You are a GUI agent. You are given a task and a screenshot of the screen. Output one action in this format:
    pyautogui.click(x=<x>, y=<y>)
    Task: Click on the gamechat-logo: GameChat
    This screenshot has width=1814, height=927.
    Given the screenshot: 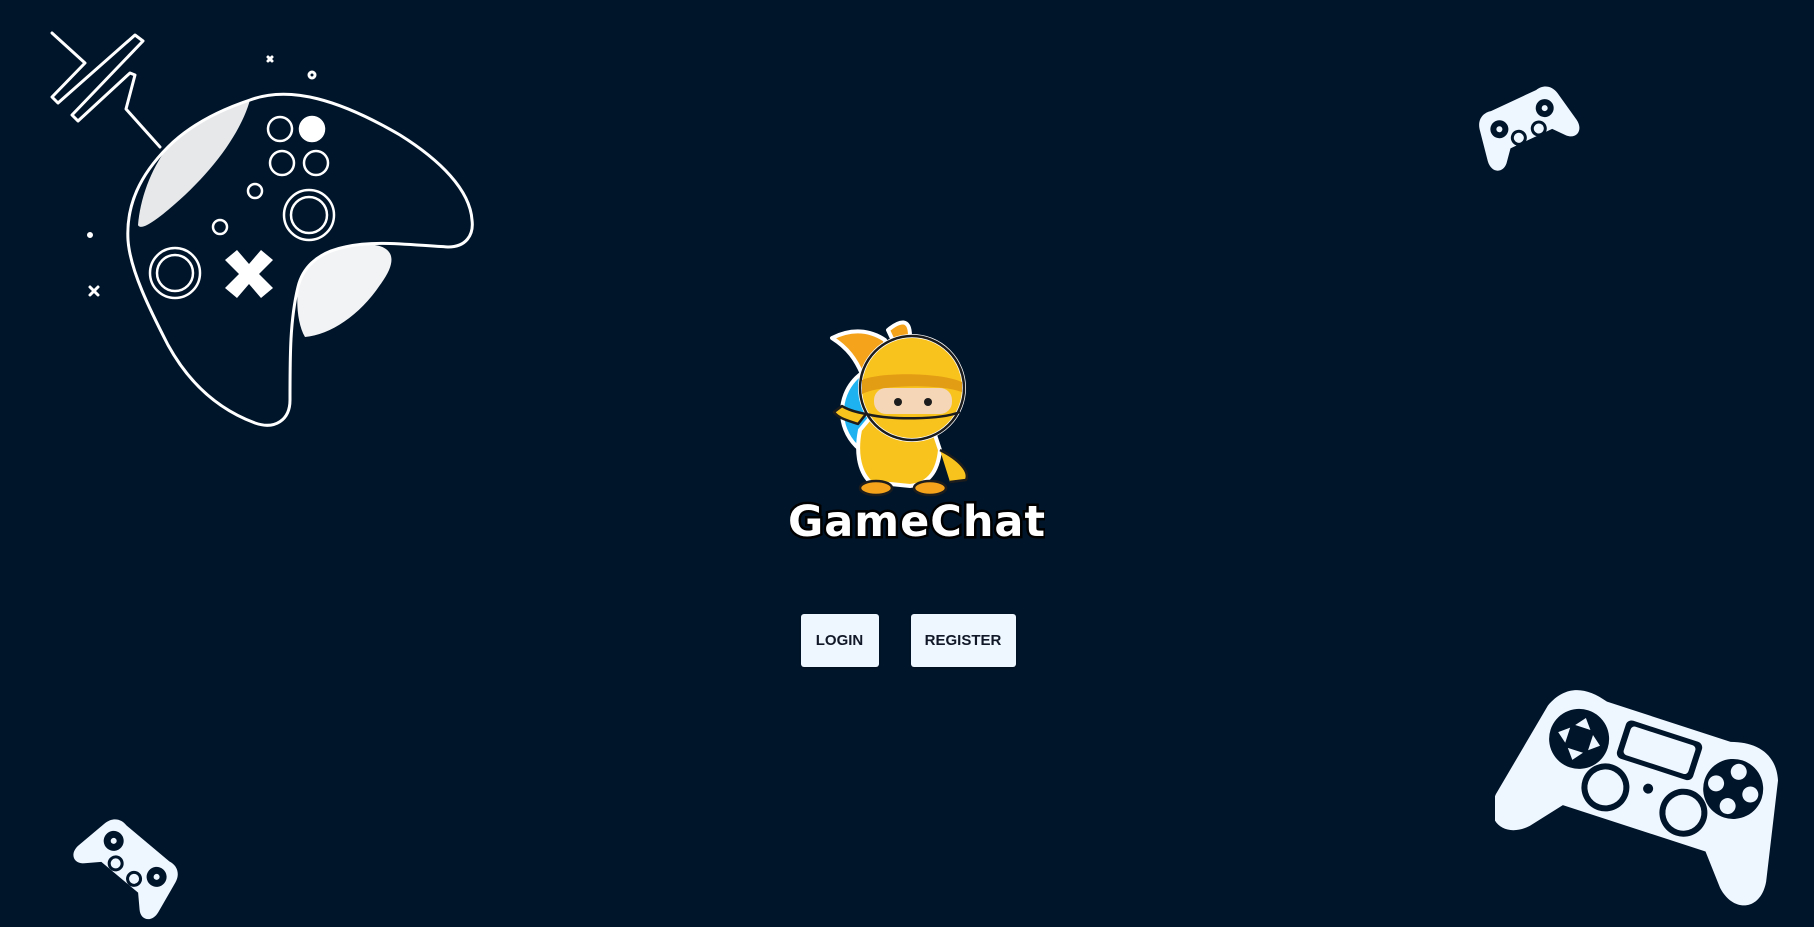 What is the action you would take?
    pyautogui.click(x=917, y=432)
    